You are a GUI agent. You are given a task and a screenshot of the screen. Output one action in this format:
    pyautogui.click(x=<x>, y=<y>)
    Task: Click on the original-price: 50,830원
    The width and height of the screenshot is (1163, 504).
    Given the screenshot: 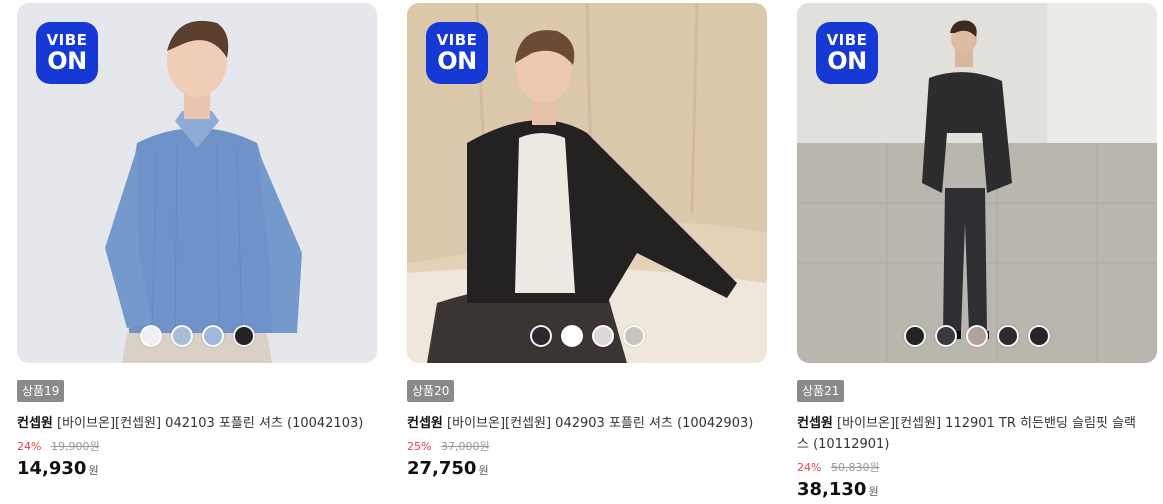 What is the action you would take?
    pyautogui.click(x=855, y=467)
    